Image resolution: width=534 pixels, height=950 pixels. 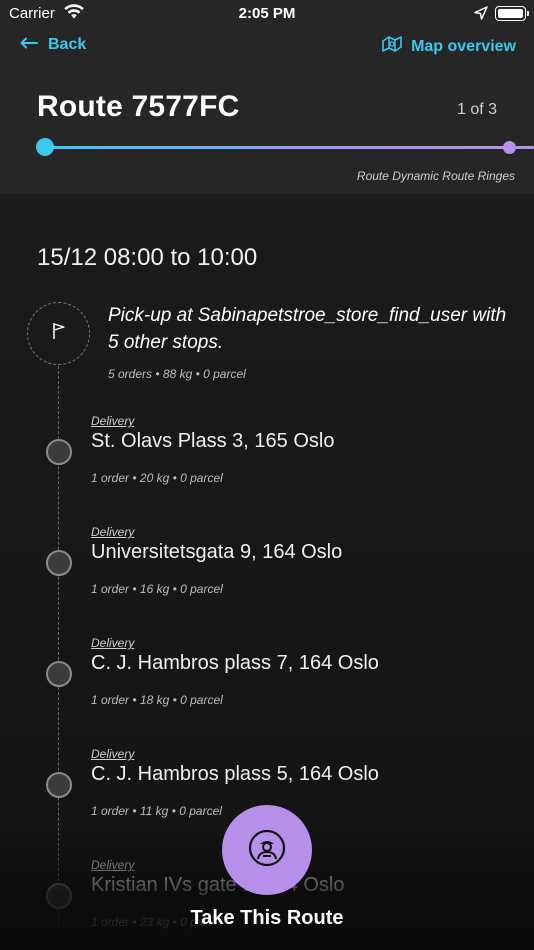 What do you see at coordinates (510, 13) in the screenshot?
I see `battery-icon` at bounding box center [510, 13].